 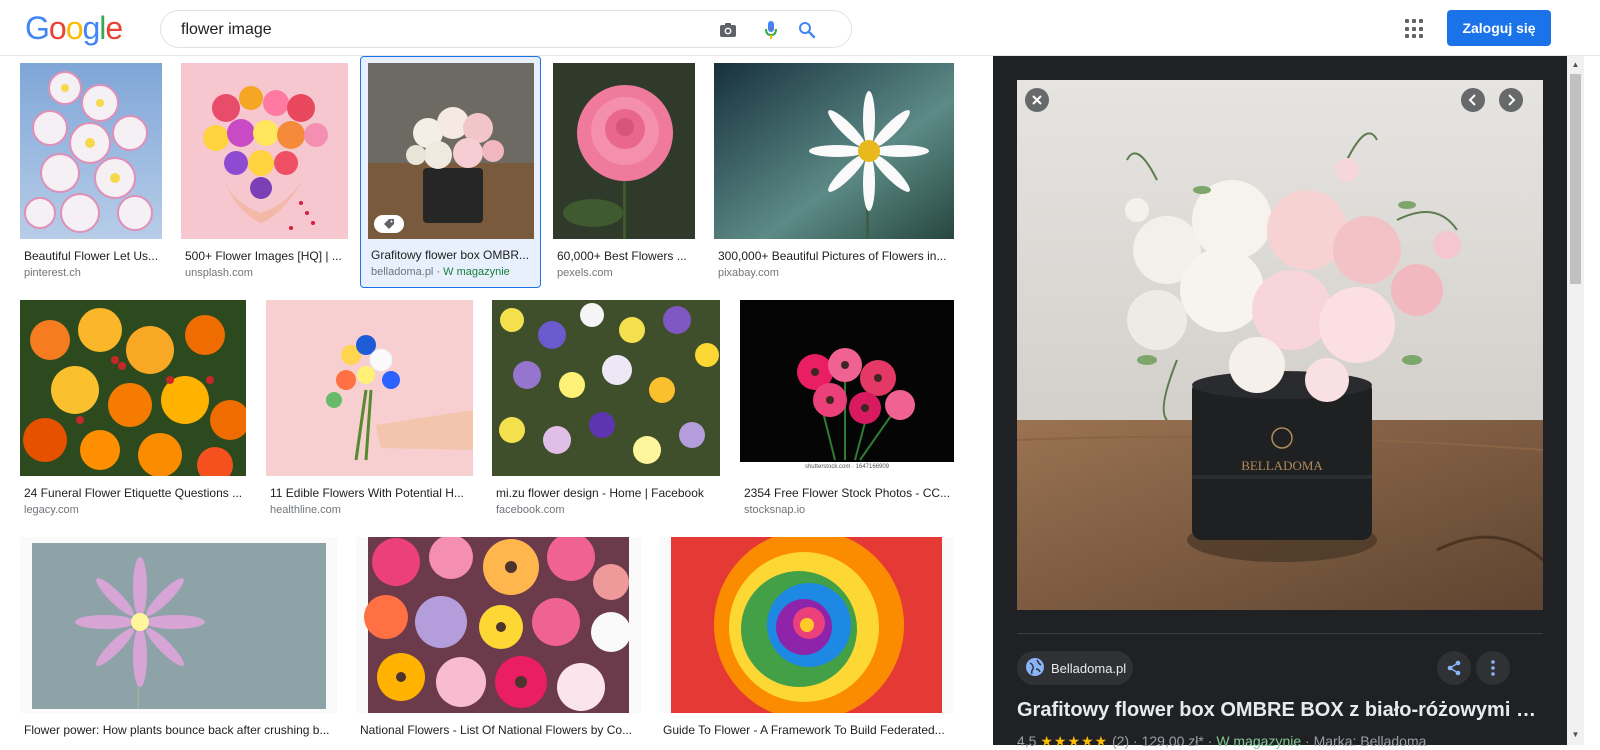 I want to click on scroll-up-arrow: ▲, so click(x=1575, y=66).